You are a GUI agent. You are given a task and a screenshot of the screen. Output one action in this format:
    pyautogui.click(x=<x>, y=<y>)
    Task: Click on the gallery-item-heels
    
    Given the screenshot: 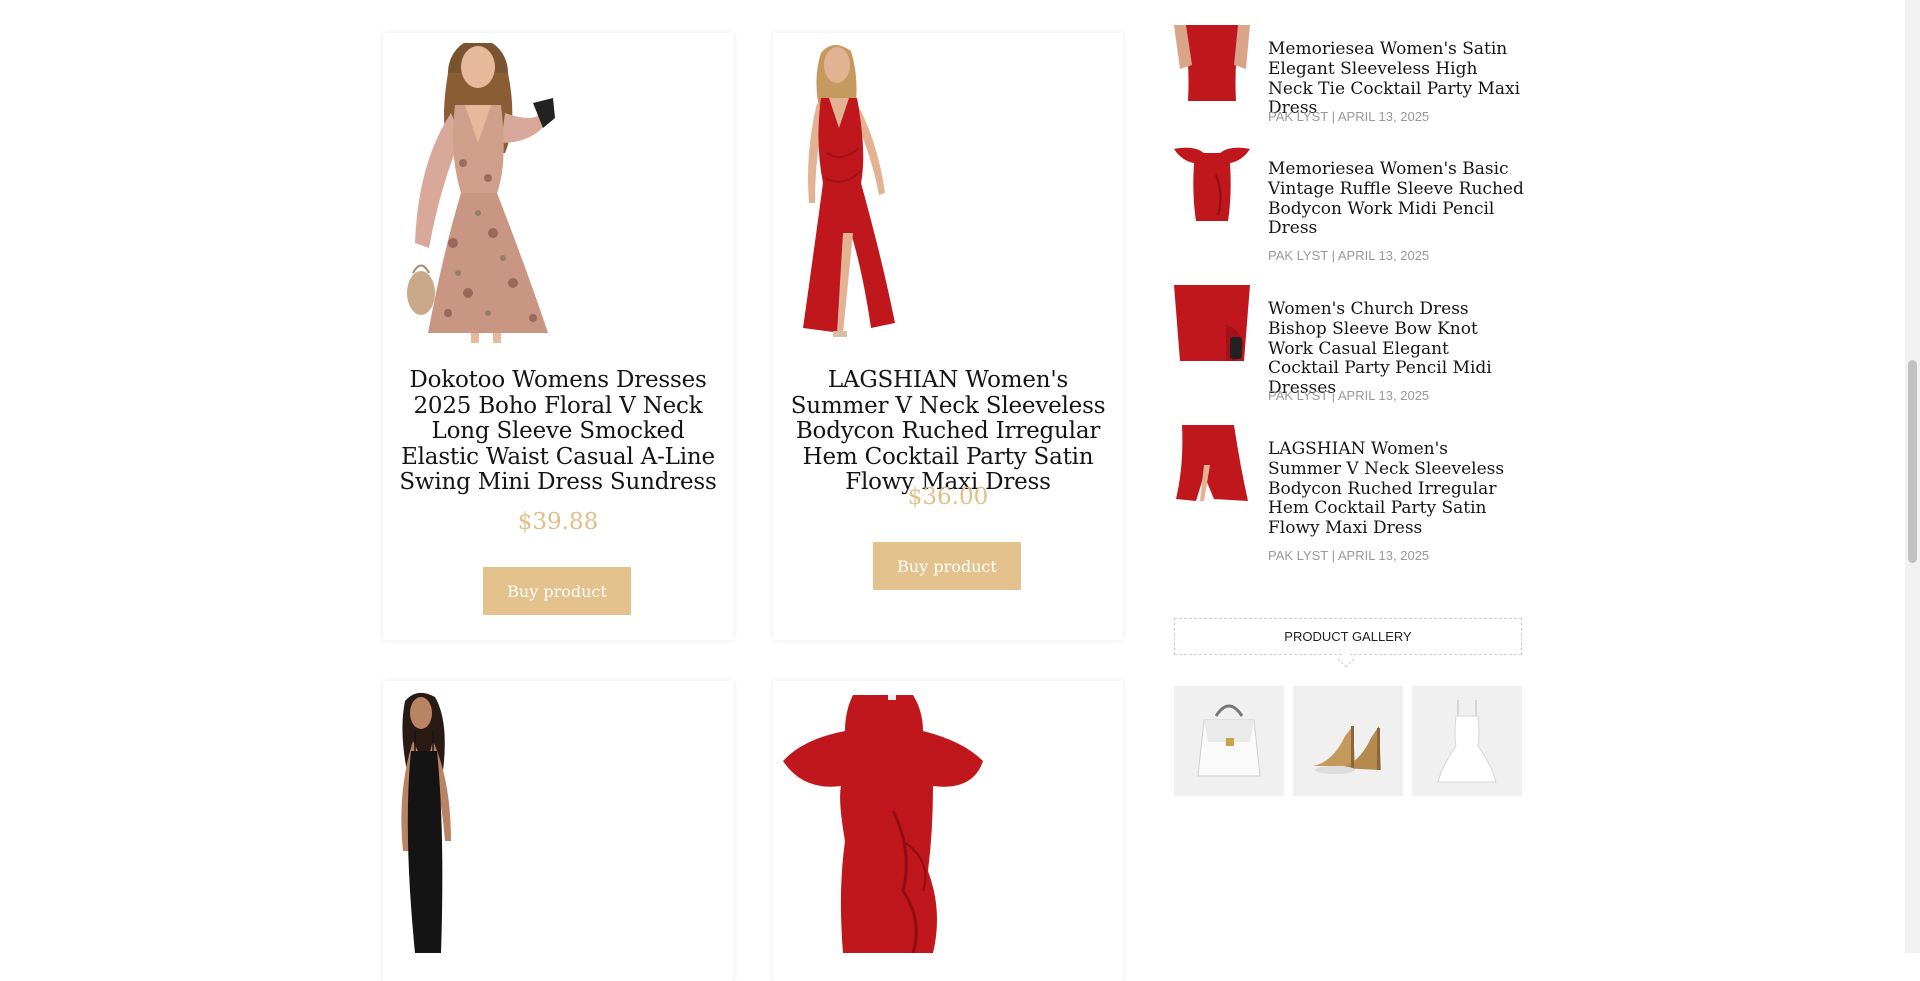 What is the action you would take?
    pyautogui.click(x=1348, y=741)
    